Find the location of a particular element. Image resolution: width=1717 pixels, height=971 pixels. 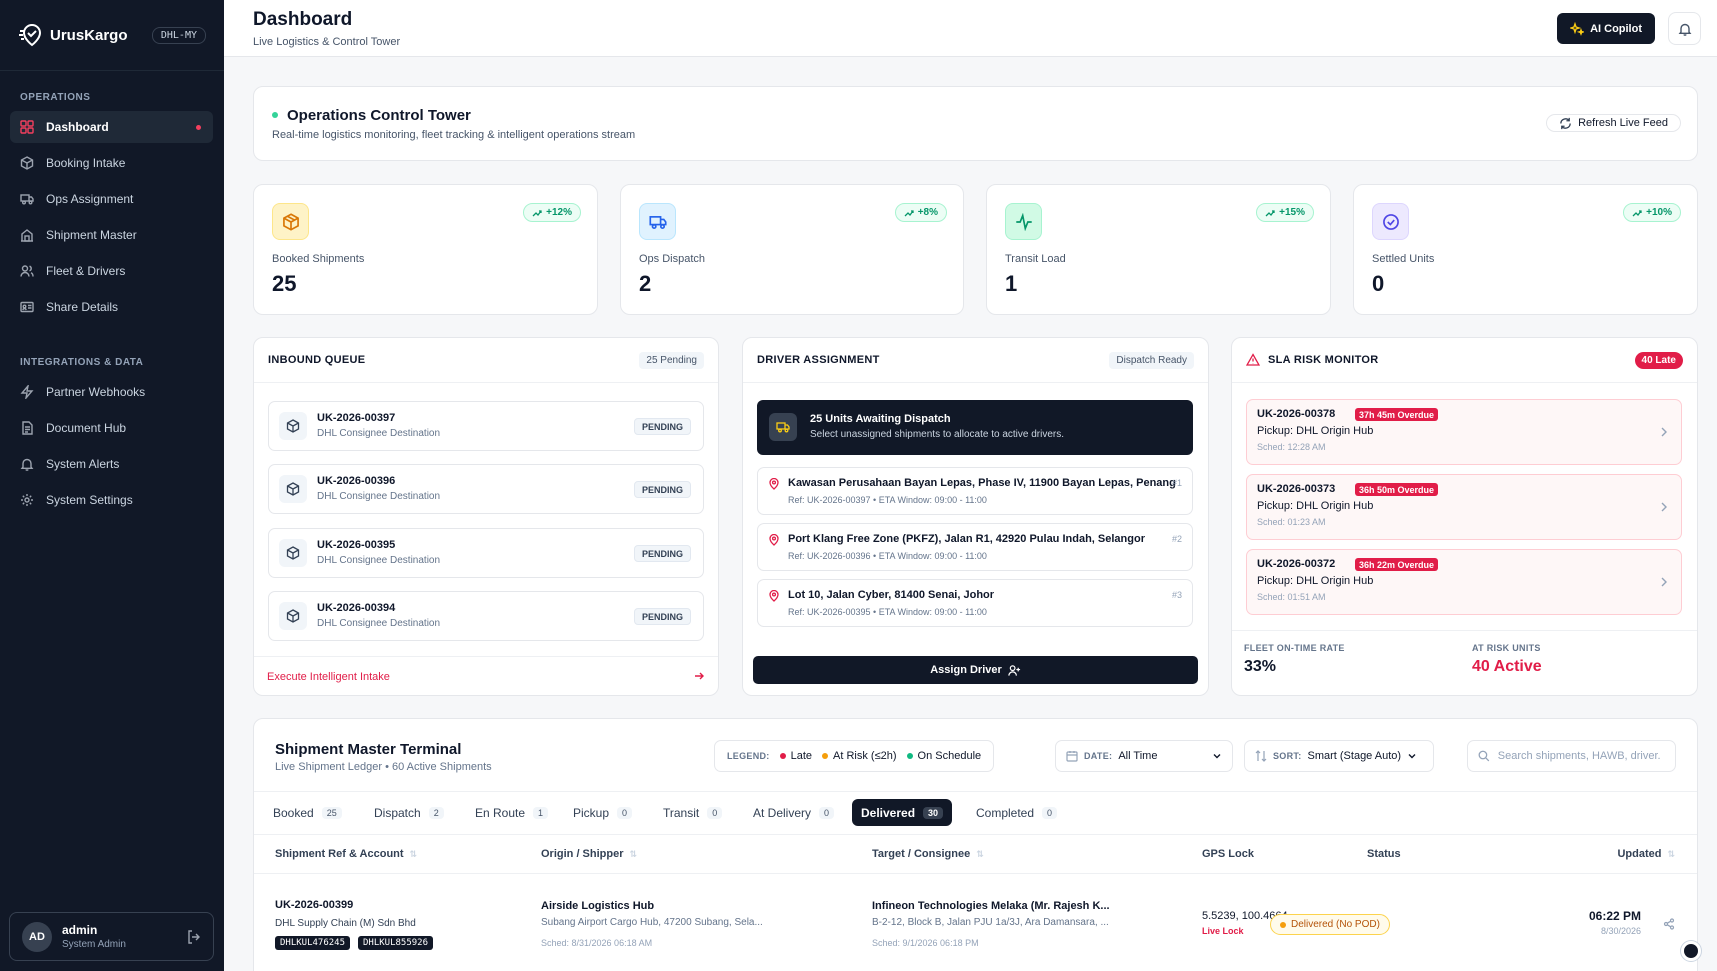

avatar: AD is located at coordinates (37, 936).